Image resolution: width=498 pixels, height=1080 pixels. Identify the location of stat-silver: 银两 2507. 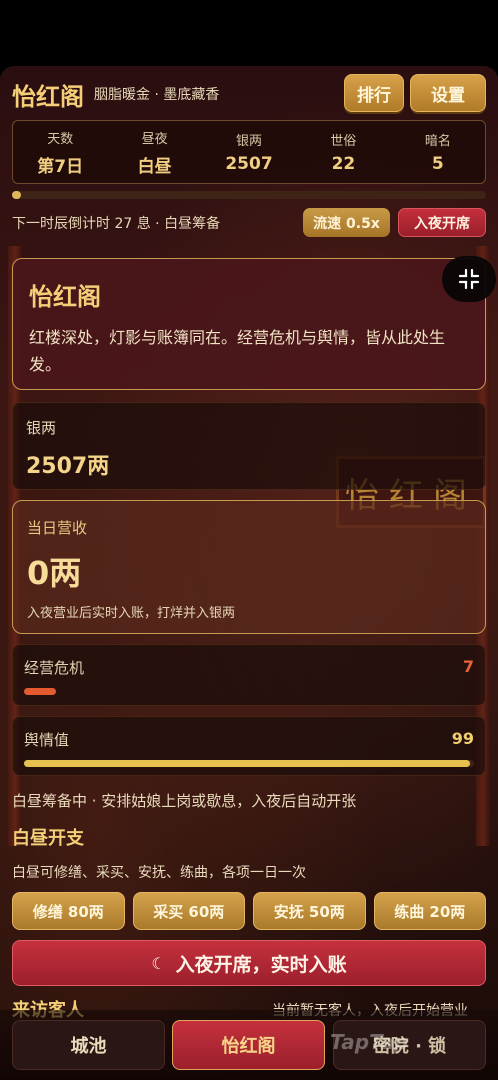
(249, 152).